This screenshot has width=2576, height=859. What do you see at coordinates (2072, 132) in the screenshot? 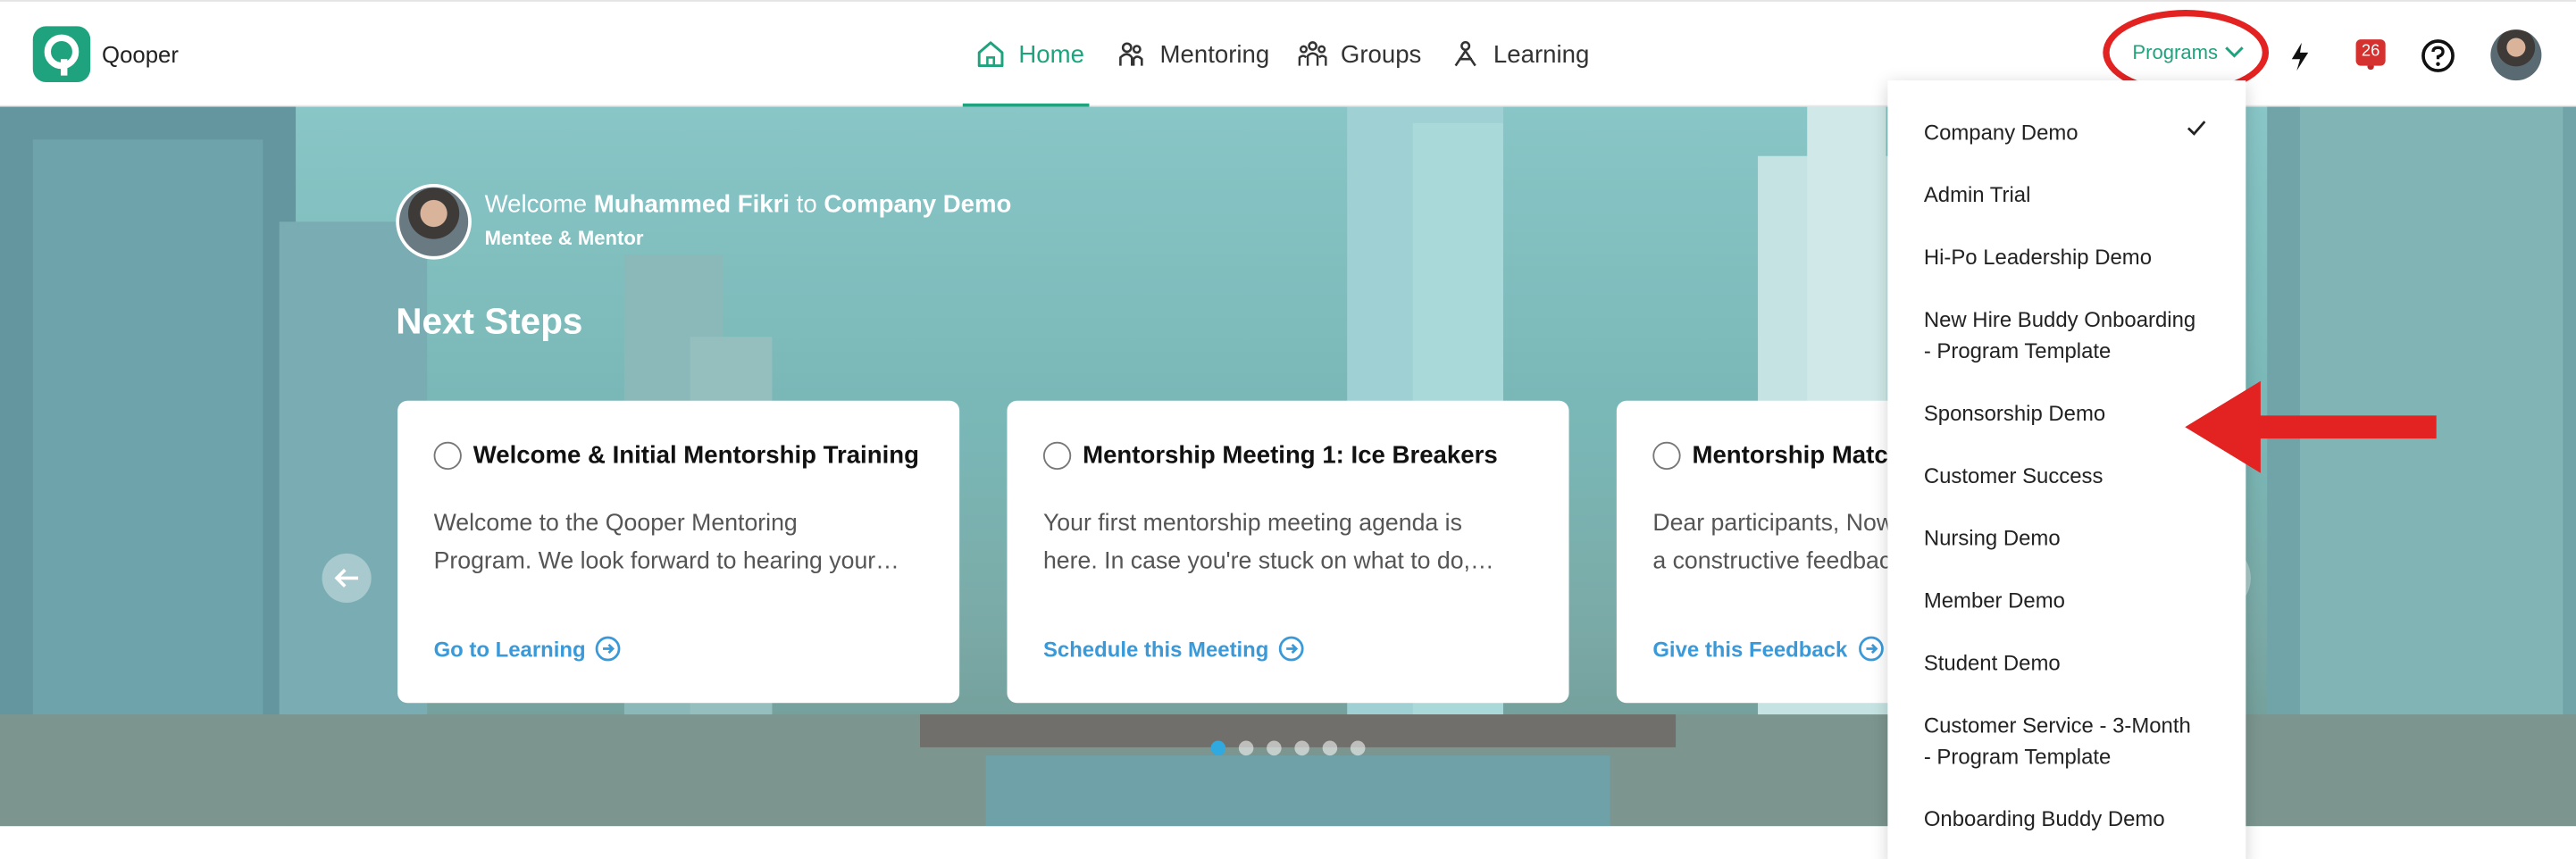
I see `program-option-company-demo: Company Demo` at bounding box center [2072, 132].